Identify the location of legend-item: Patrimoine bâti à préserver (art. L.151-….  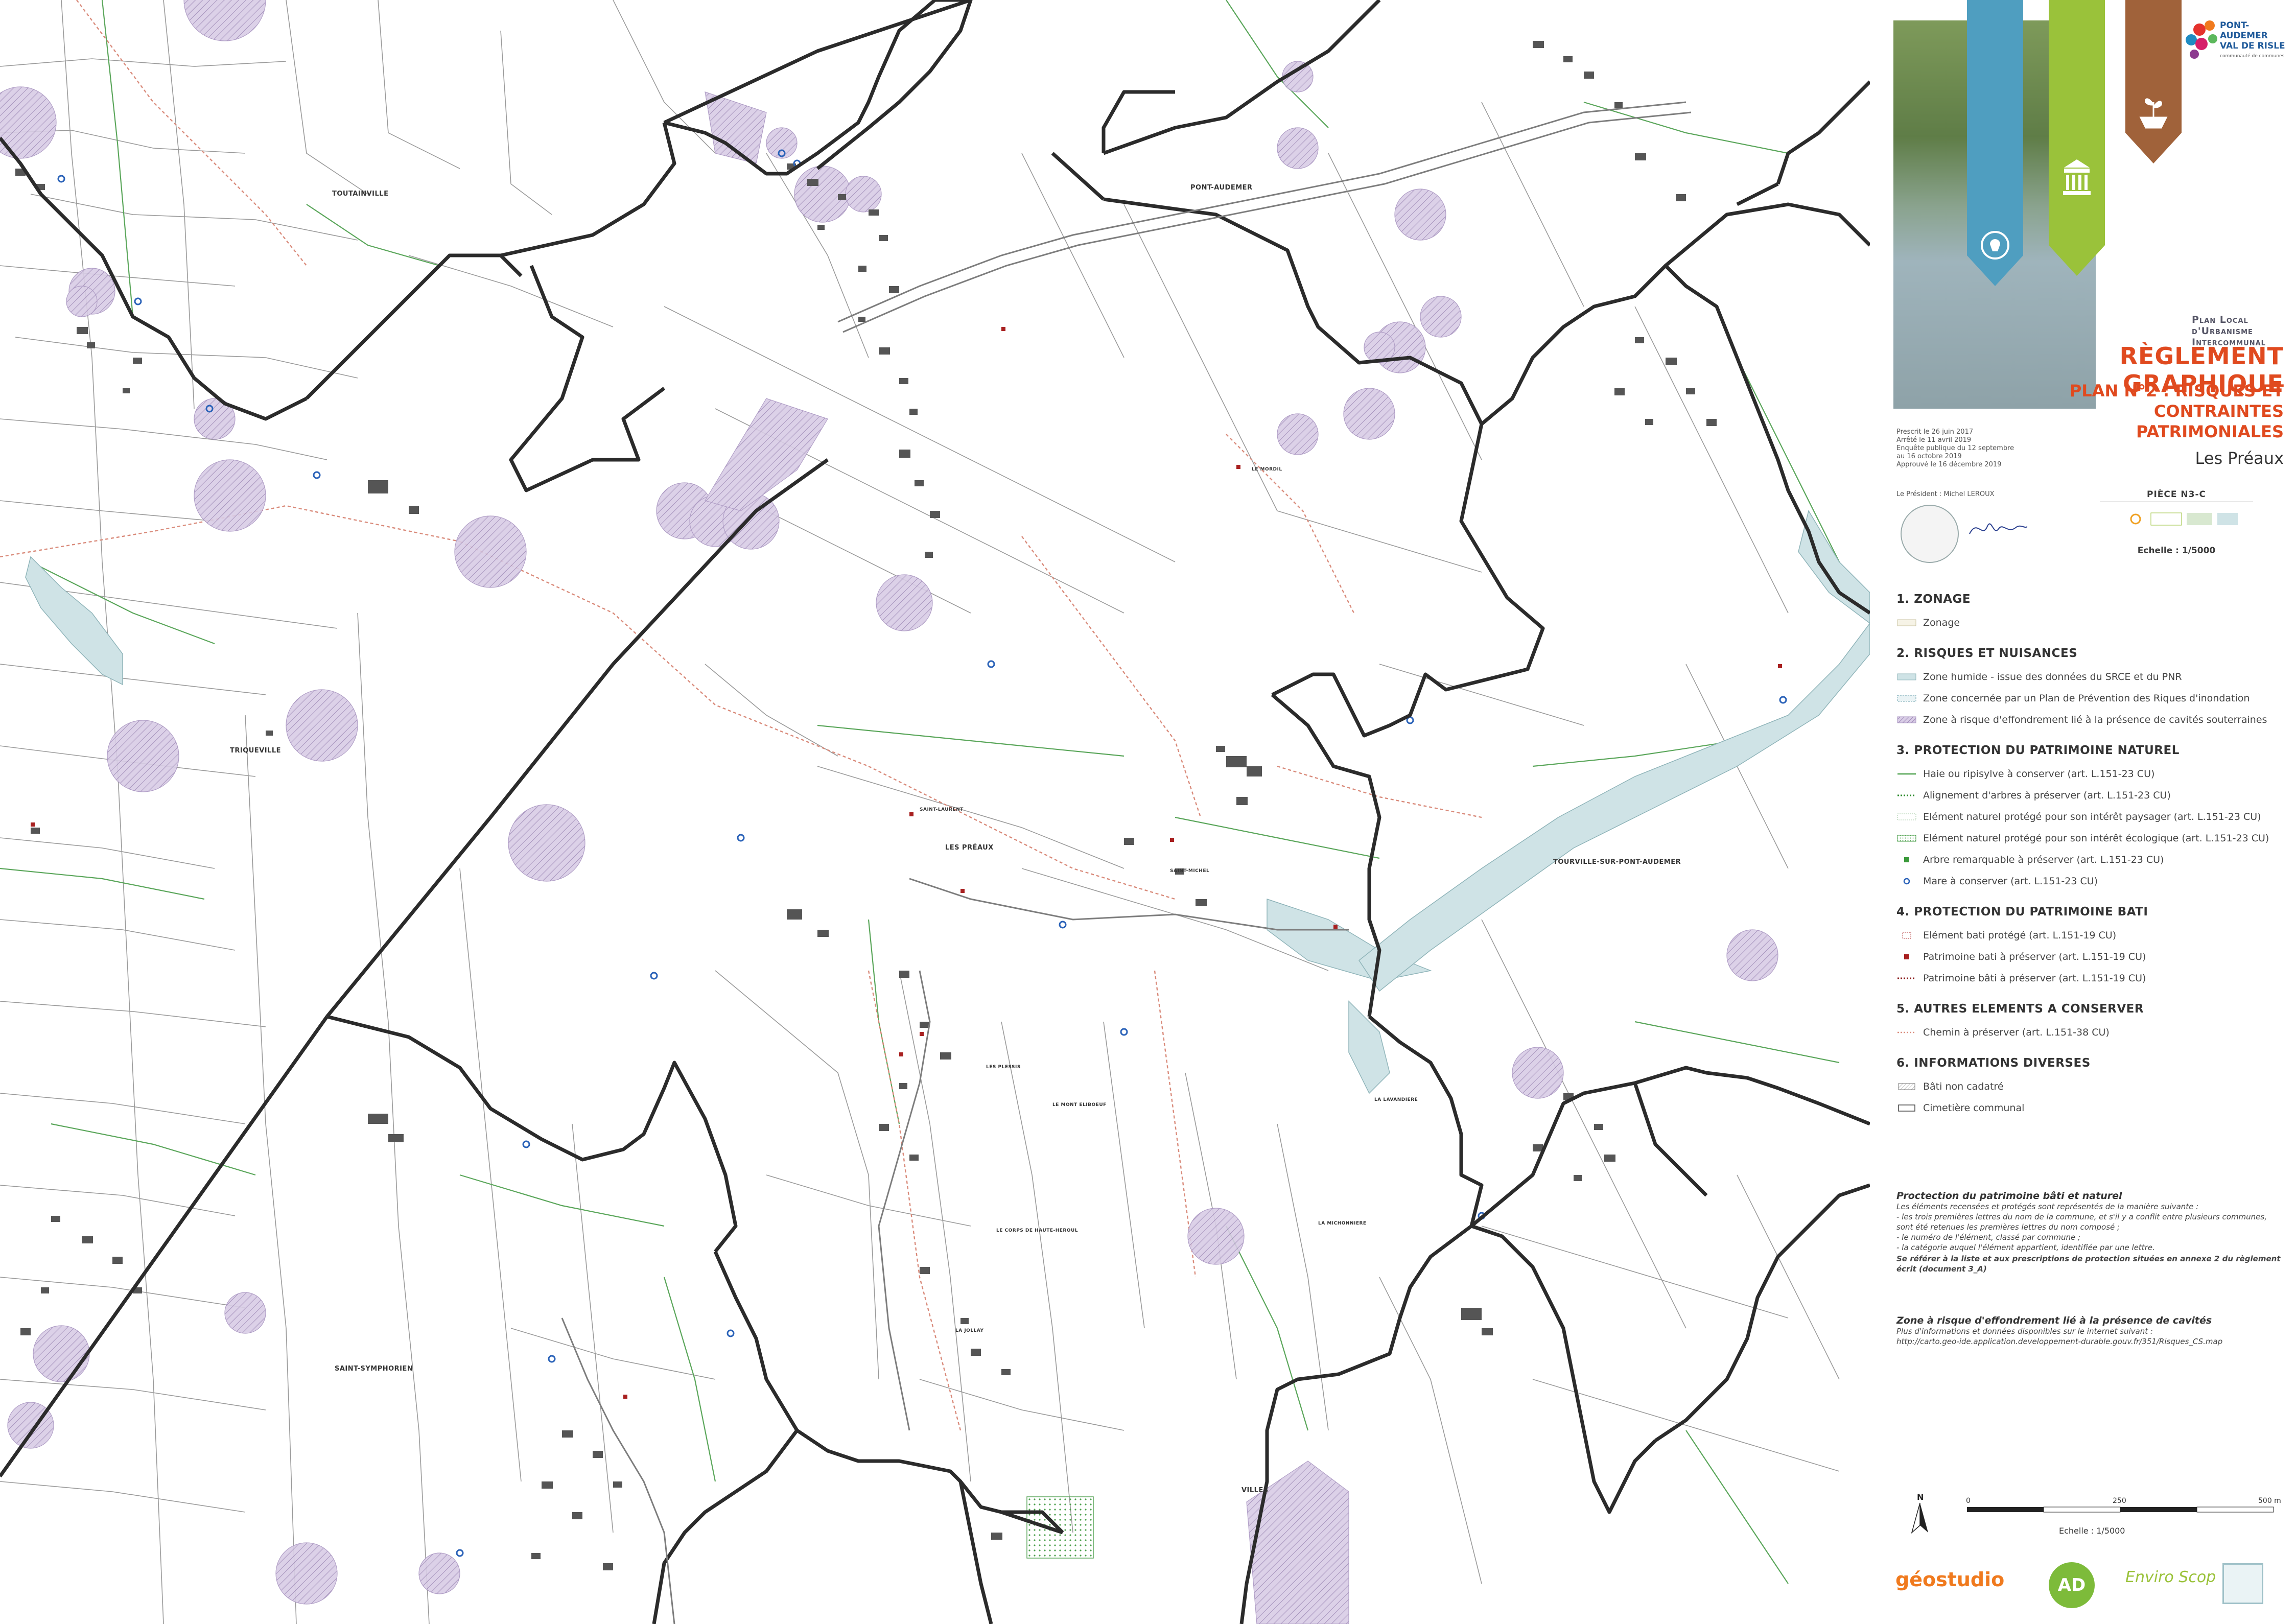
(2021, 978).